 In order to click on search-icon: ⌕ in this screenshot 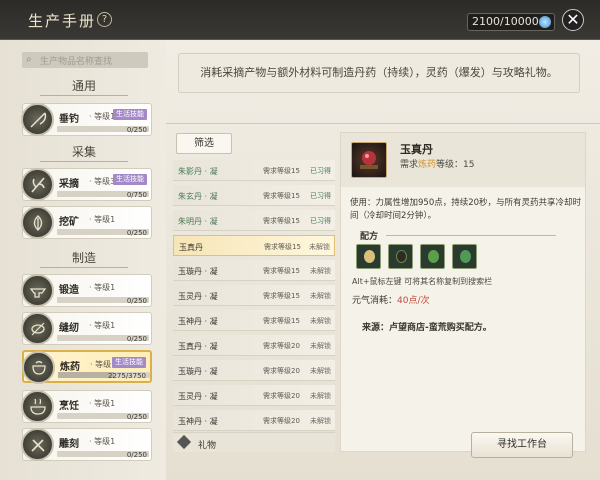, I will do `click(29, 59)`.